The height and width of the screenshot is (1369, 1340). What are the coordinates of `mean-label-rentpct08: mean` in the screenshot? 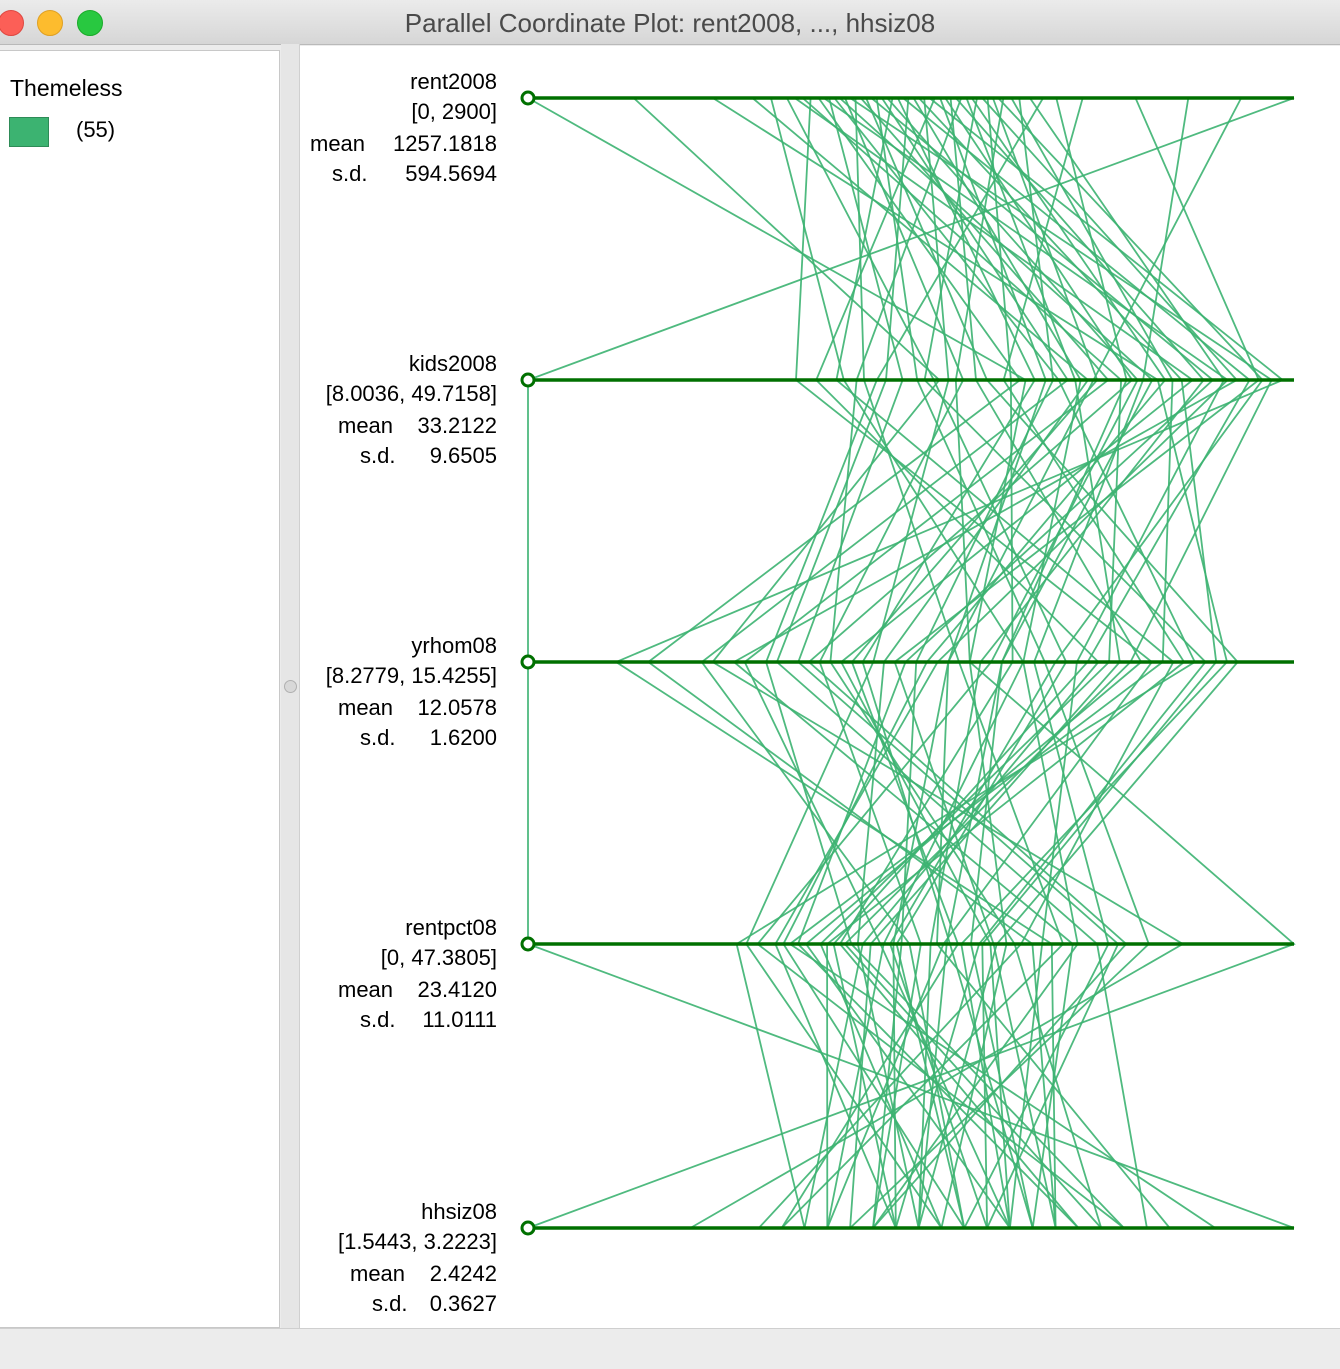 It's located at (365, 989).